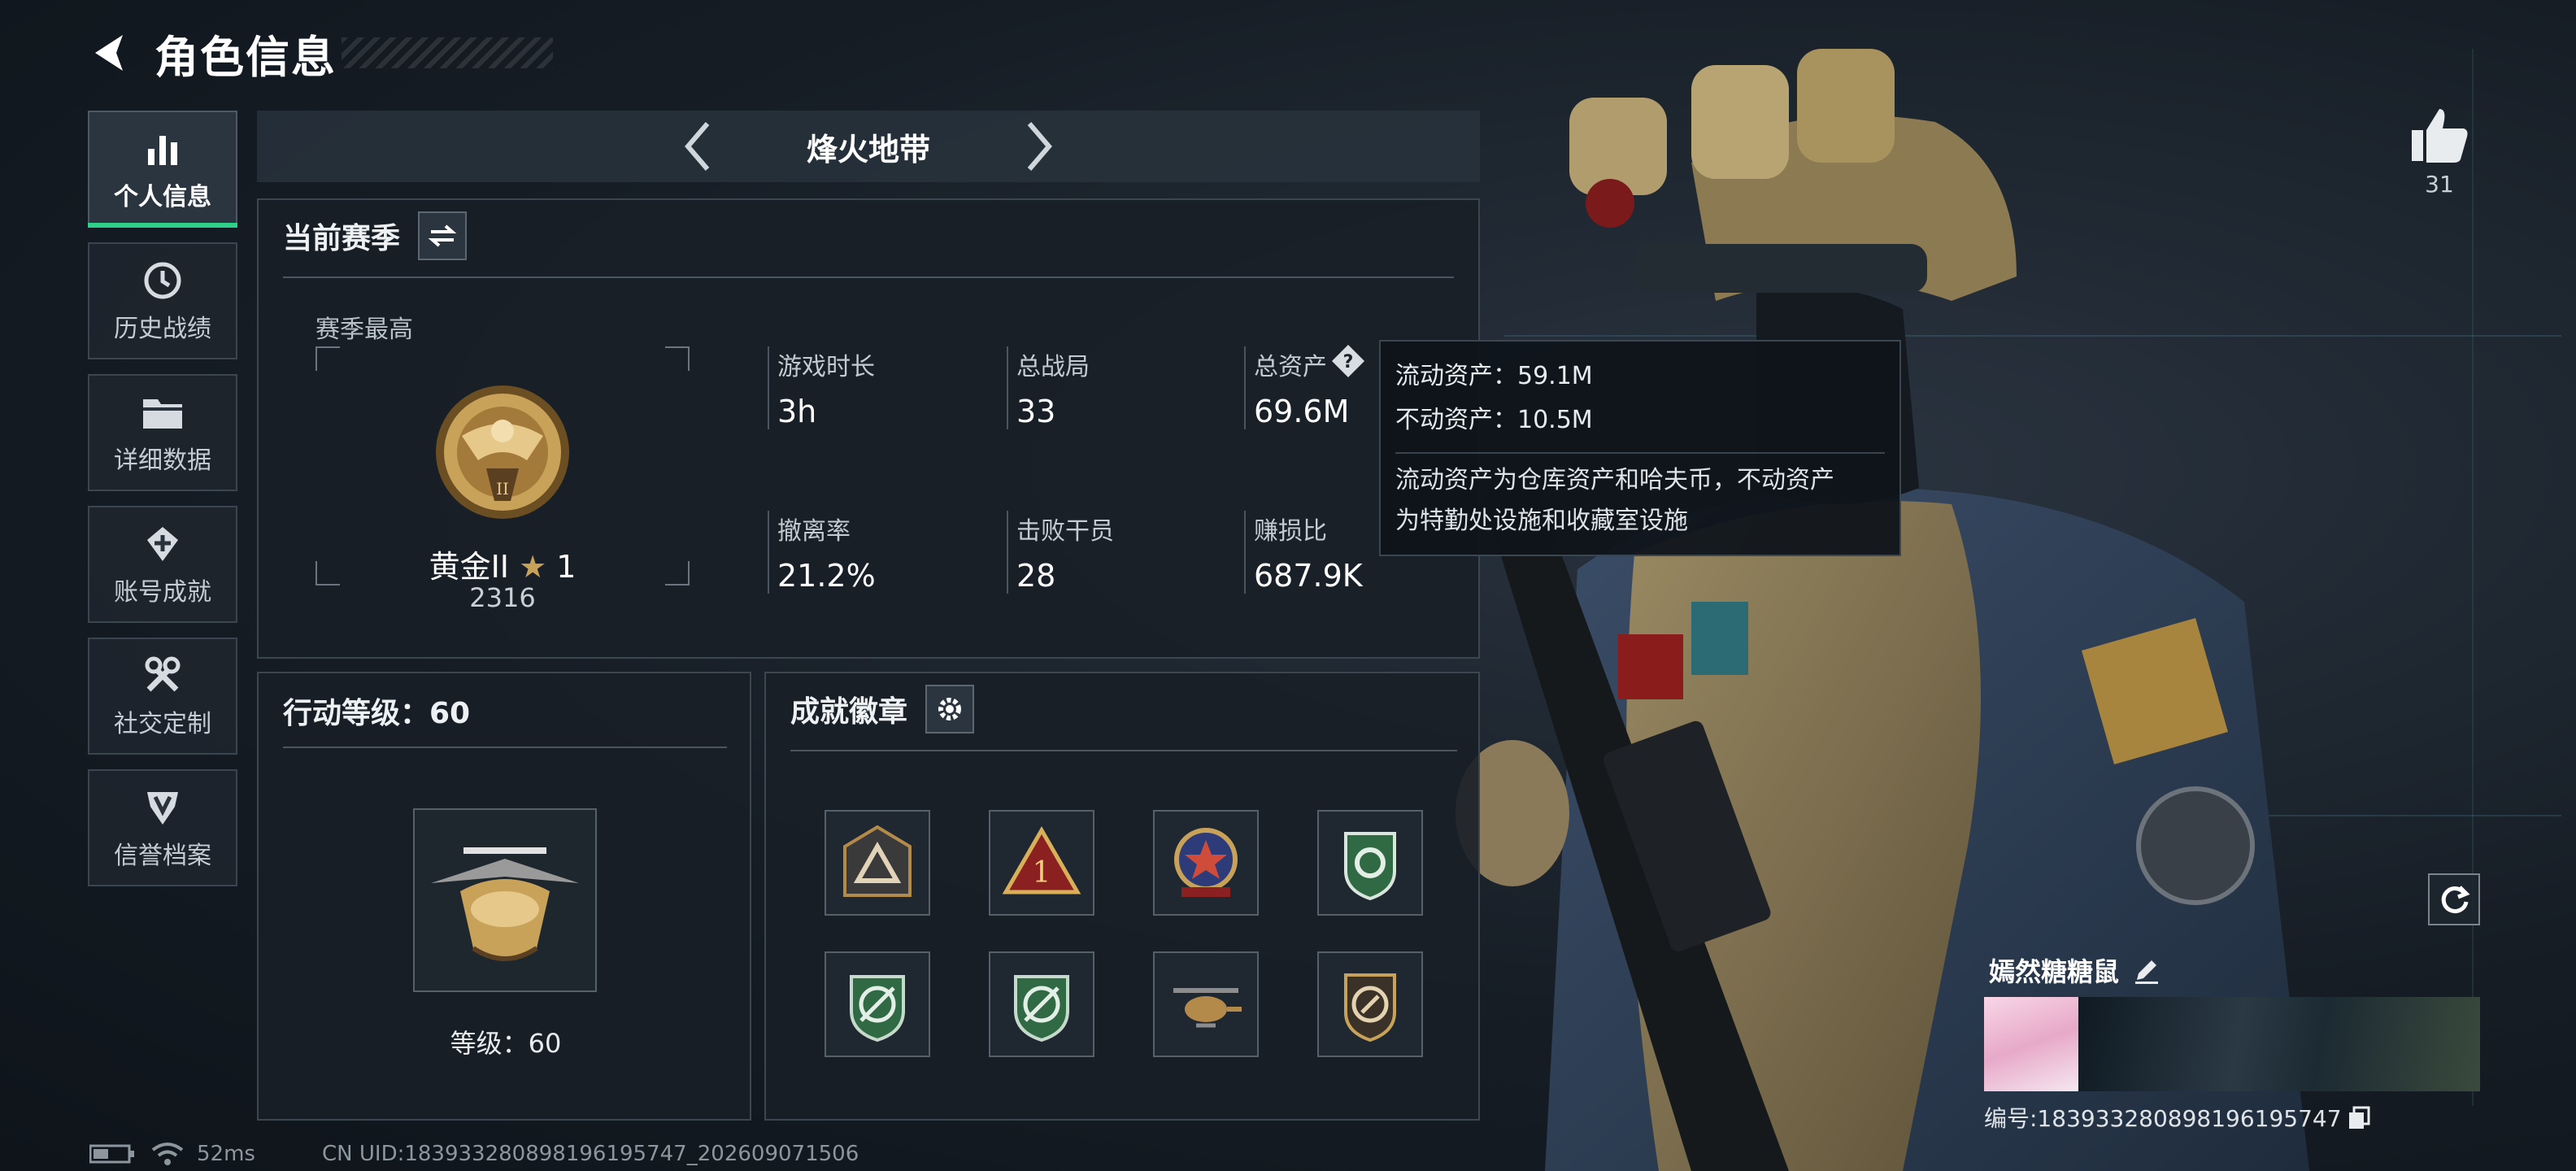 This screenshot has height=1171, width=2576. I want to click on badge-triangle-dark, so click(878, 863).